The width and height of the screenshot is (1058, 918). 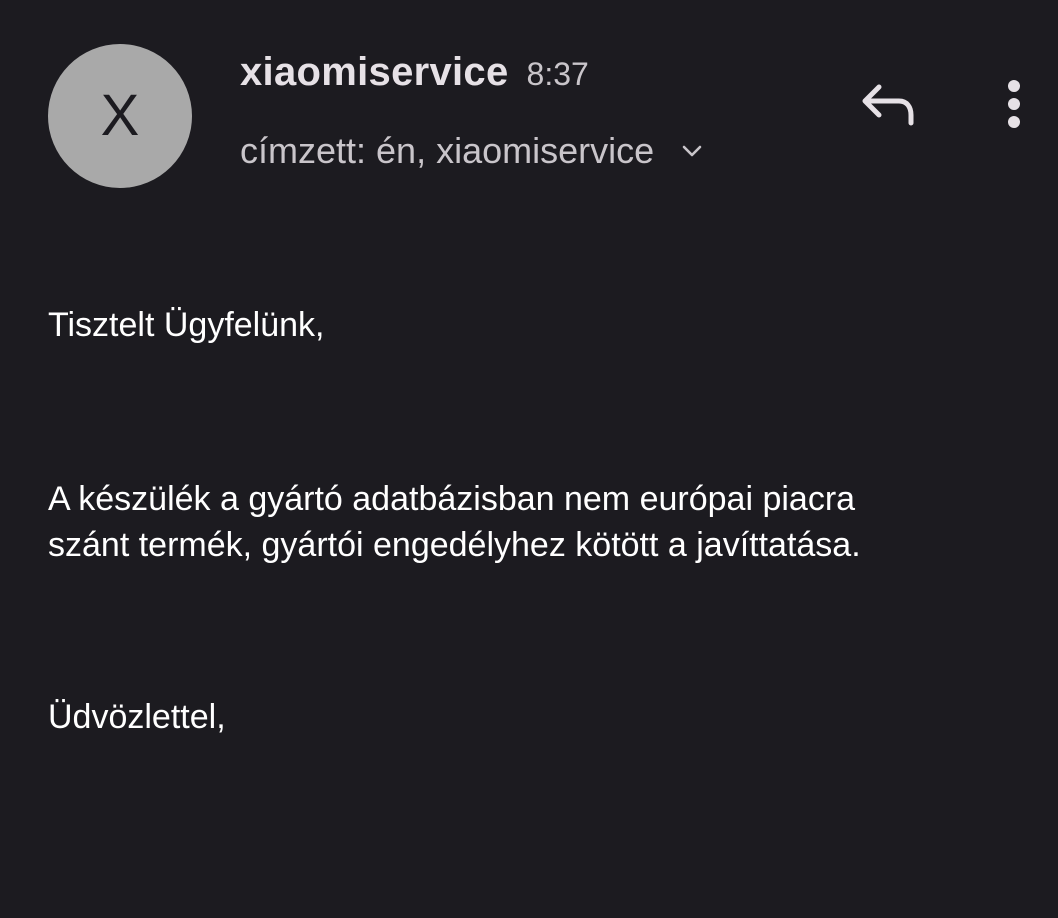 I want to click on more-options-button, so click(x=1014, y=104).